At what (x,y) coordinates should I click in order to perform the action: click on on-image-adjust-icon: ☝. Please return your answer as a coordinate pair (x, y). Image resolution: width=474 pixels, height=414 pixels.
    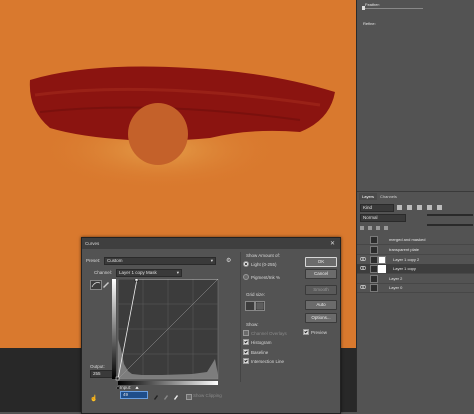
    Looking at the image, I should click on (93, 398).